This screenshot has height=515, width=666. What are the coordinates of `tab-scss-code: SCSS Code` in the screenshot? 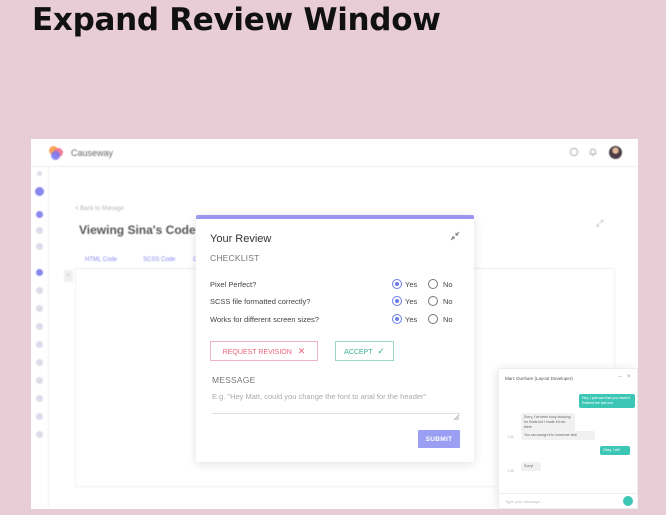 It's located at (159, 260).